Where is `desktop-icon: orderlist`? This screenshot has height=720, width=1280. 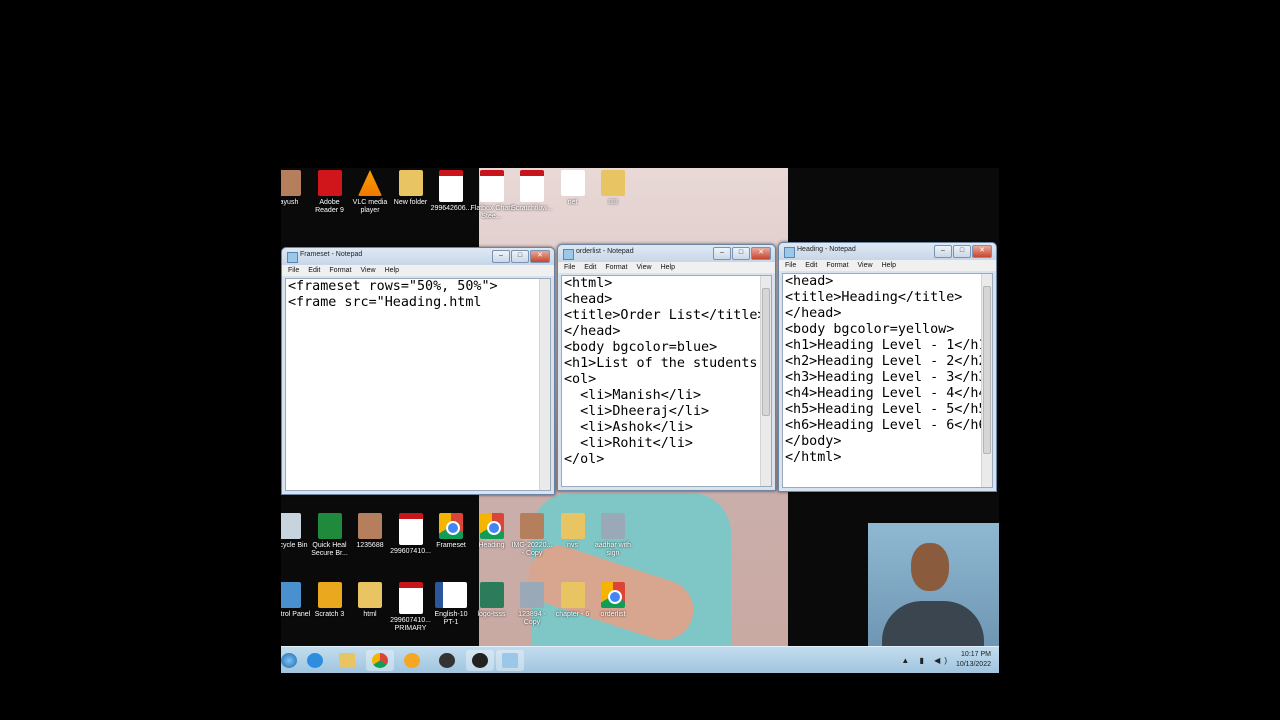
desktop-icon: orderlist is located at coordinates (613, 600).